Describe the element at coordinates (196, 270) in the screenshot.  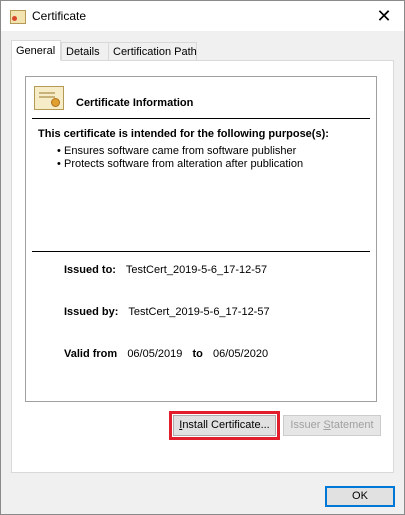
I see `issued-to-value: TestCert_2019-5-6_17-12-57` at that location.